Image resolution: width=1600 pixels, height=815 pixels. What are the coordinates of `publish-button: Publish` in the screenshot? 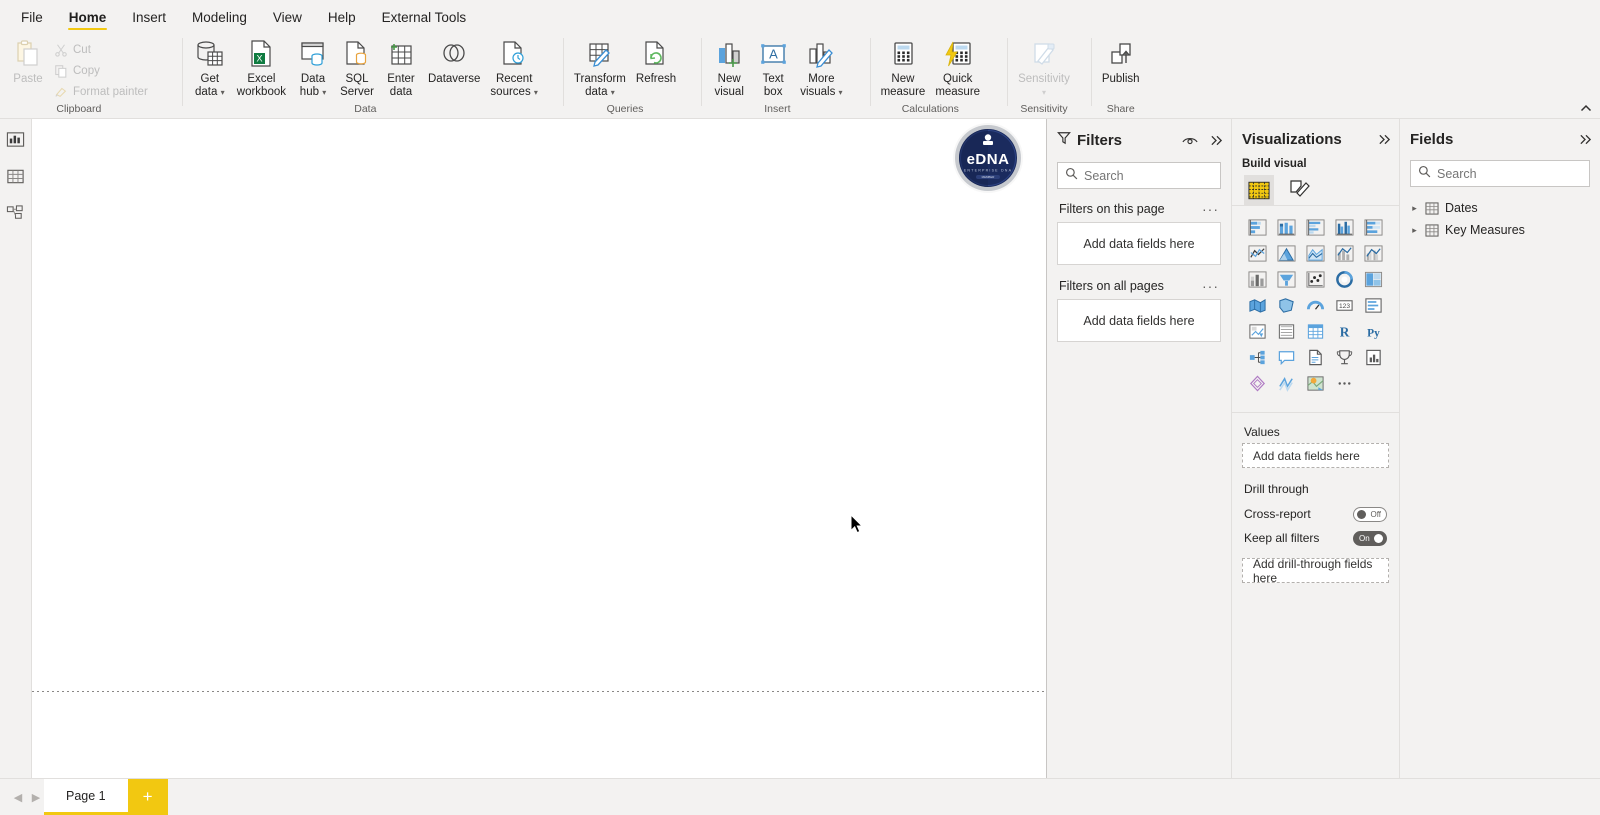 It's located at (1121, 60).